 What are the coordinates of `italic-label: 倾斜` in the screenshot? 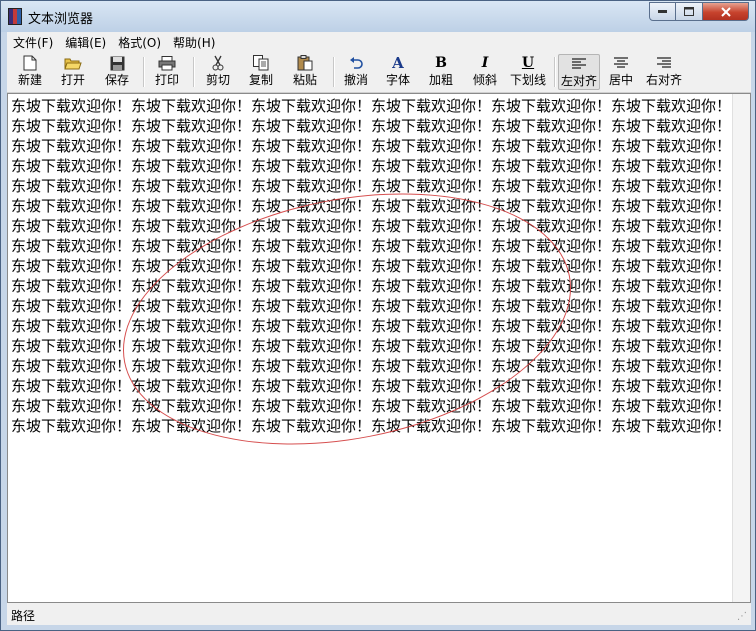 It's located at (484, 80).